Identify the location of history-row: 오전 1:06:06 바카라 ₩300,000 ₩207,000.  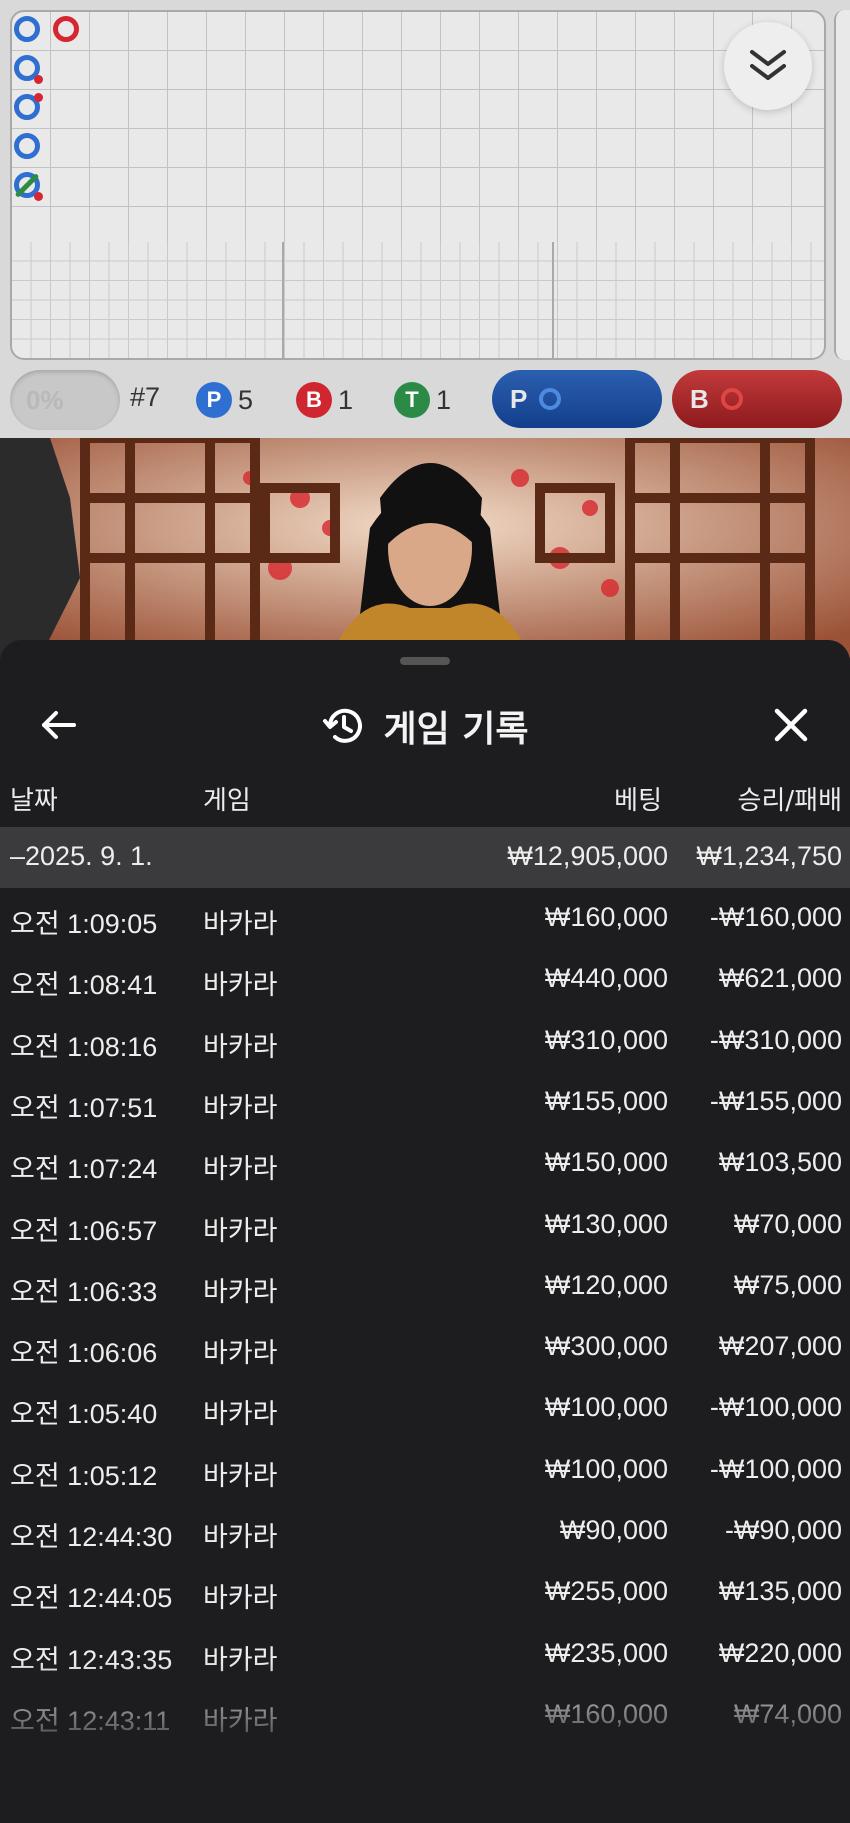
(425, 1347).